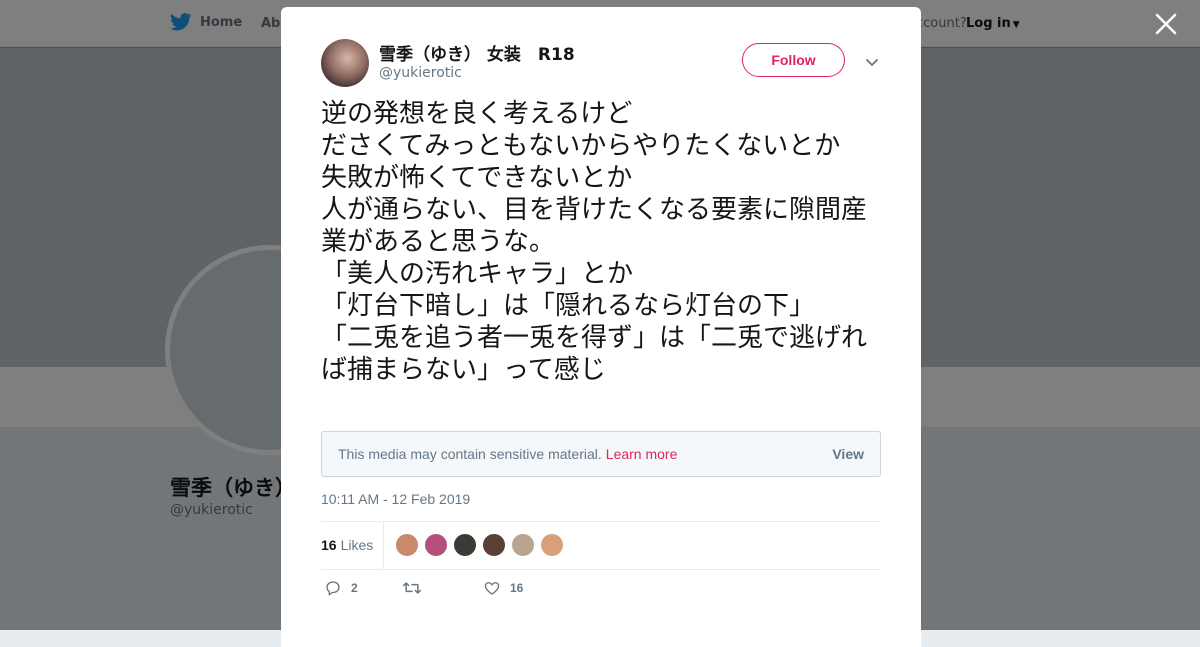 Image resolution: width=1200 pixels, height=647 pixels. I want to click on likes-label: Likes, so click(357, 545).